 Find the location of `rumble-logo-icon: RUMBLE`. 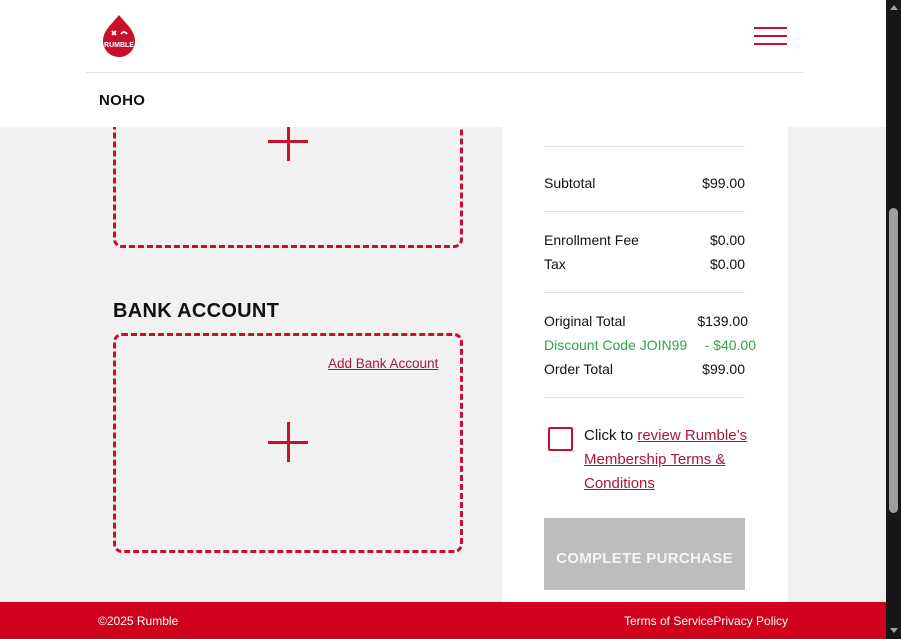

rumble-logo-icon: RUMBLE is located at coordinates (119, 36).